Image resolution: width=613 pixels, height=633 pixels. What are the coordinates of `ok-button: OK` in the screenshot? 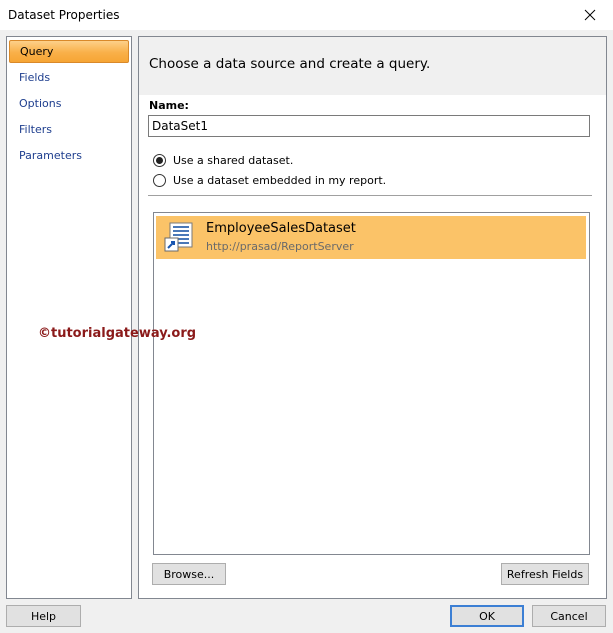 It's located at (487, 616).